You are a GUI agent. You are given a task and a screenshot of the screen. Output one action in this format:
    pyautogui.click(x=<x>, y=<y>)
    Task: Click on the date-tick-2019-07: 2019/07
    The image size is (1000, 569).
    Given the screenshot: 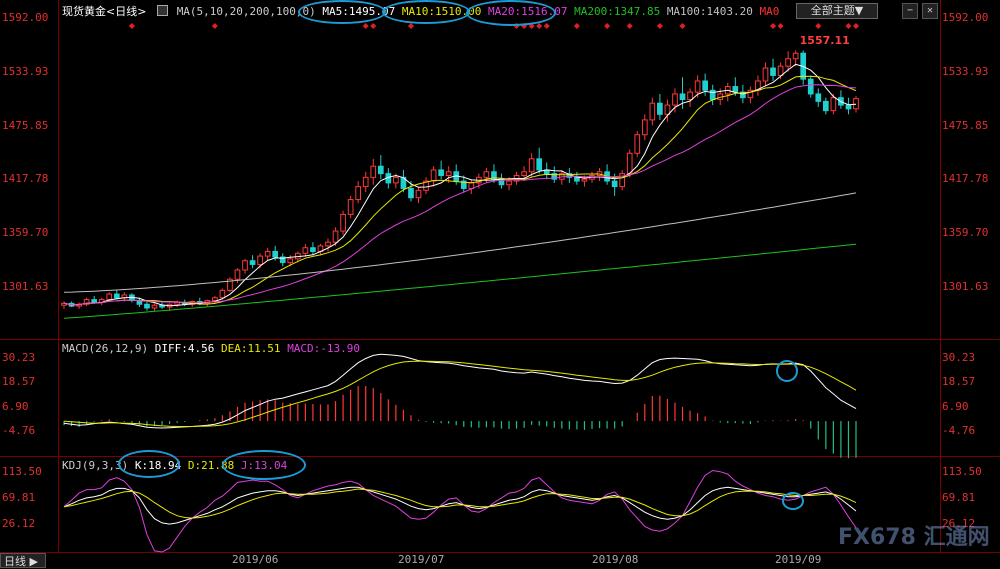 What is the action you would take?
    pyautogui.click(x=421, y=559)
    